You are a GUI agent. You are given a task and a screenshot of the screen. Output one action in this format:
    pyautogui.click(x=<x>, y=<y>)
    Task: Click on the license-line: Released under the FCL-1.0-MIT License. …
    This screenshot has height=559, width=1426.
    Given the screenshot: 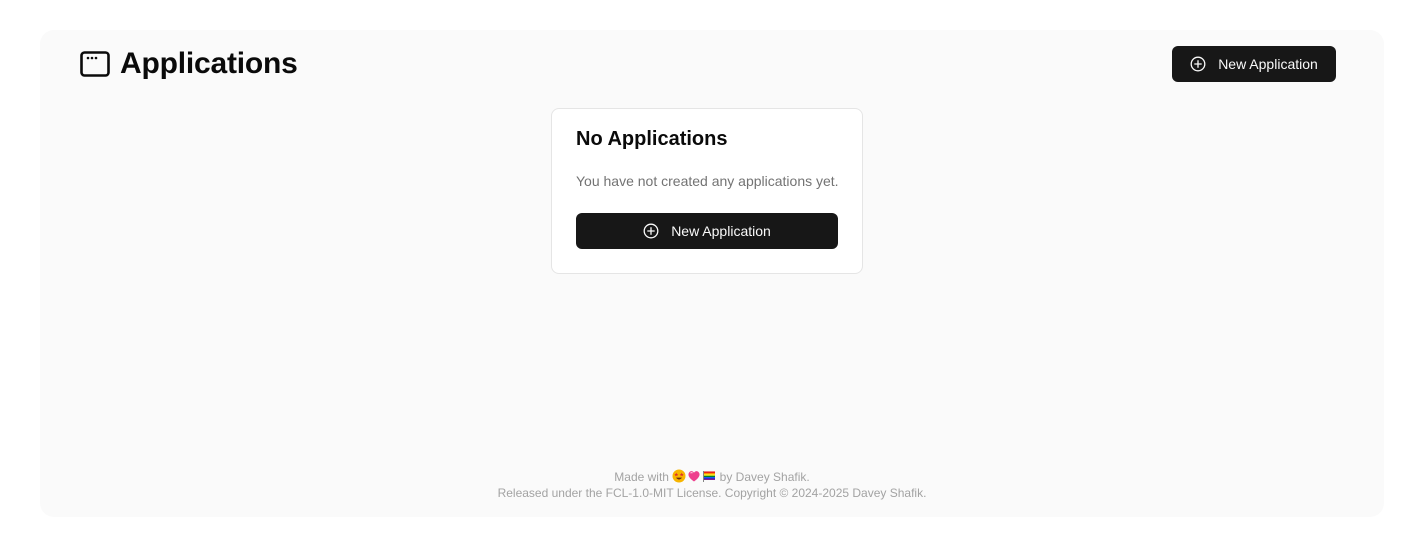 What is the action you would take?
    pyautogui.click(x=712, y=493)
    